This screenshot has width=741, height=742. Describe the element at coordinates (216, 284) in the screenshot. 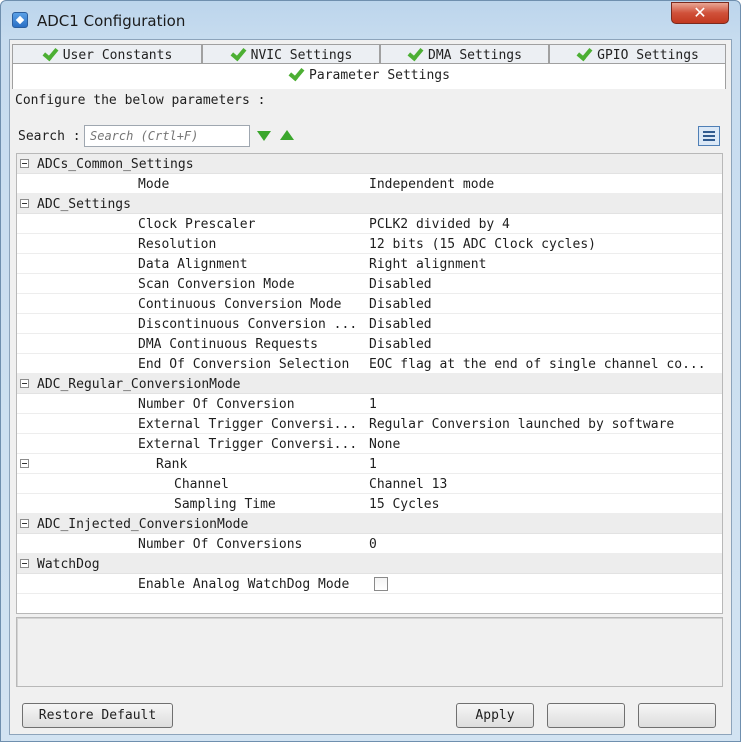

I see `param-label: Scan Conversion Mode` at that location.